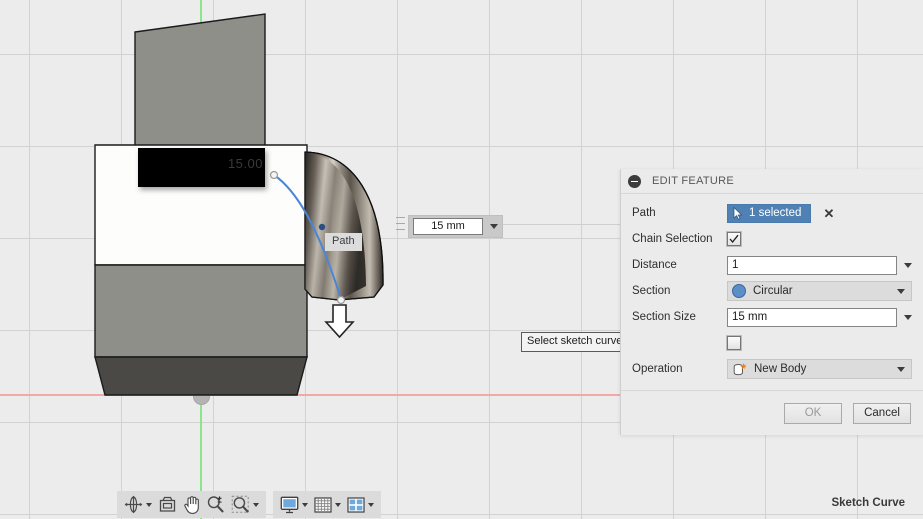 The width and height of the screenshot is (923, 519). What do you see at coordinates (651, 291) in the screenshot?
I see `label-section: Section` at bounding box center [651, 291].